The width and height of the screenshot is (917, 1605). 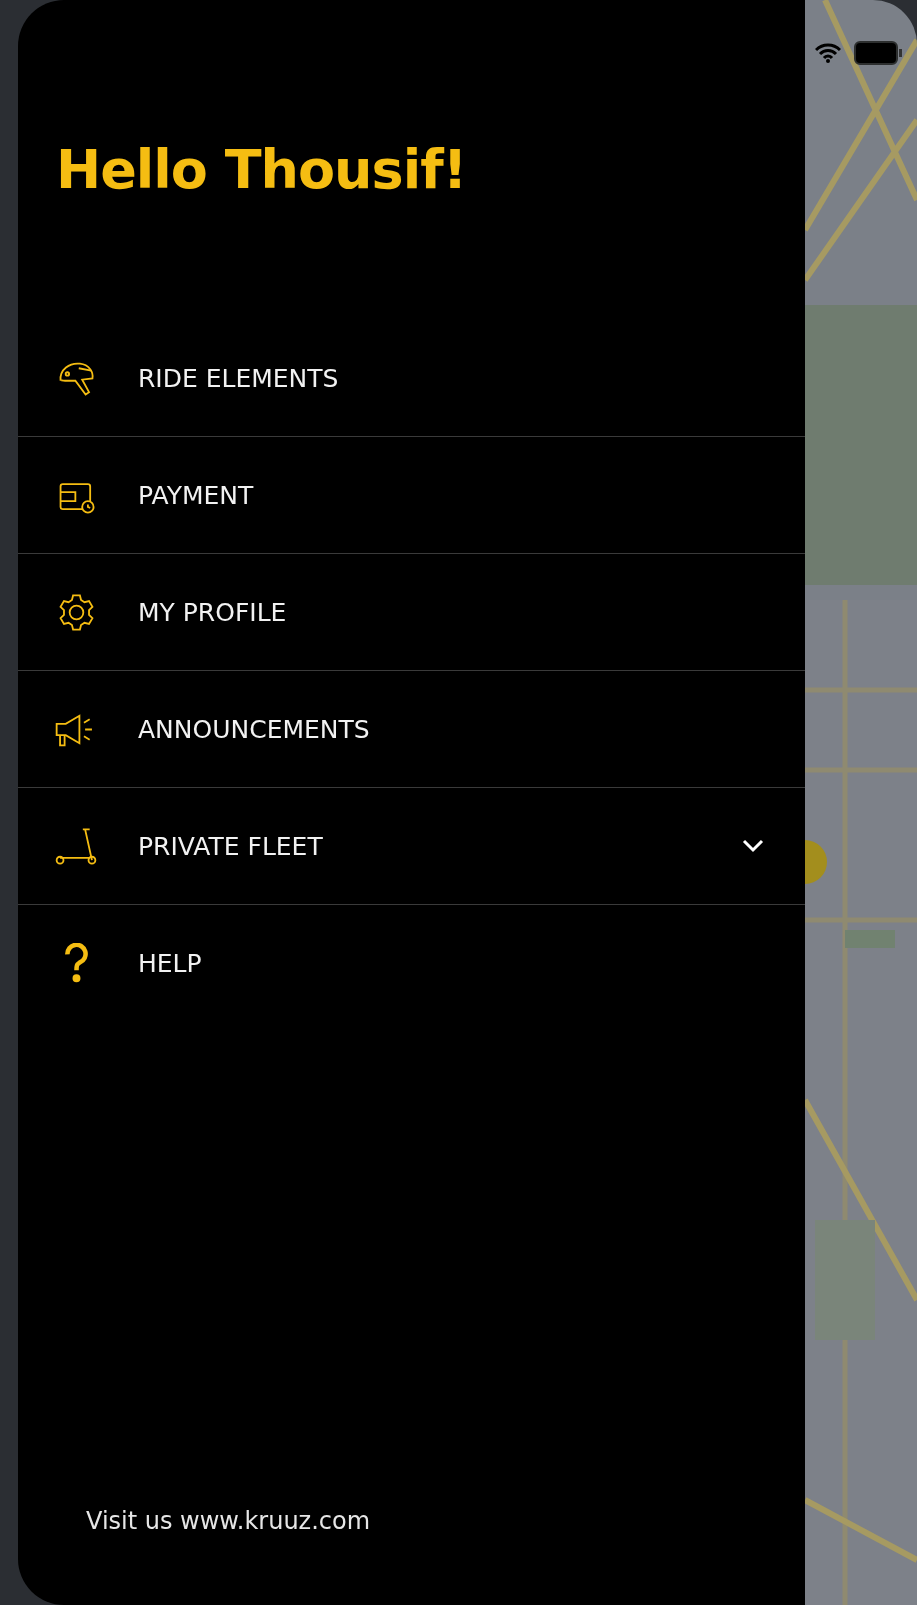 What do you see at coordinates (411, 846) in the screenshot?
I see `menu-item: PRIVATE FLEET` at bounding box center [411, 846].